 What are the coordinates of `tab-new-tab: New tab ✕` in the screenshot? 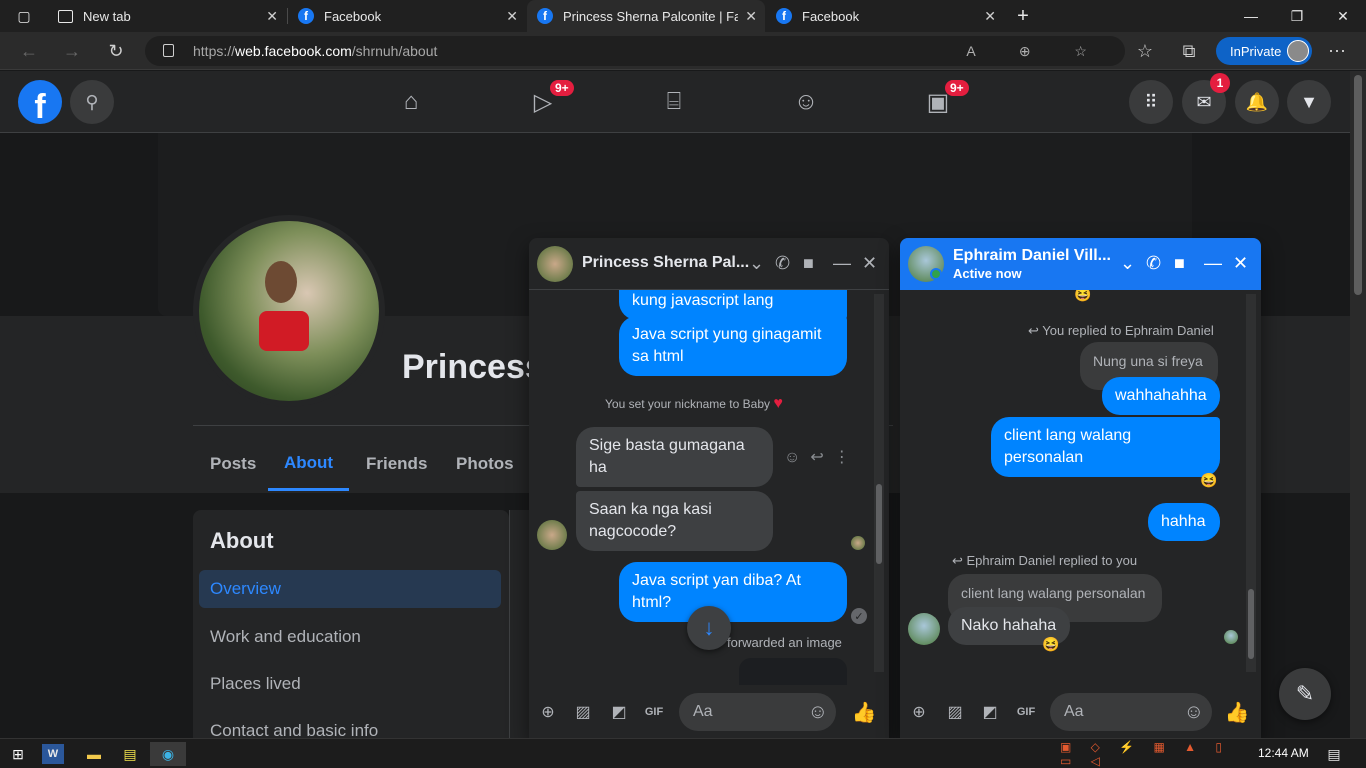 It's located at (167, 16).